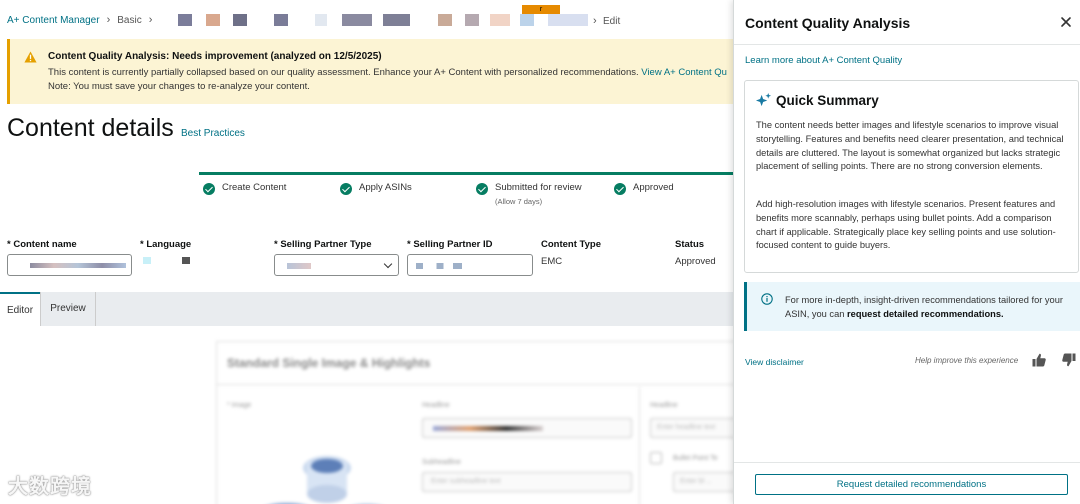 The image size is (1080, 504). What do you see at coordinates (538, 194) in the screenshot?
I see `step-text: Submitted for review (Allow 7 days)` at bounding box center [538, 194].